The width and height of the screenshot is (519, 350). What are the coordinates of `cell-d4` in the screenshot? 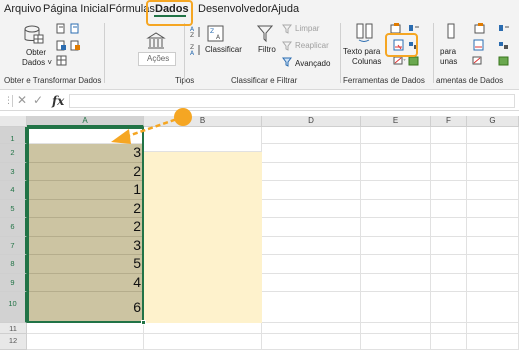 It's located at (311, 190).